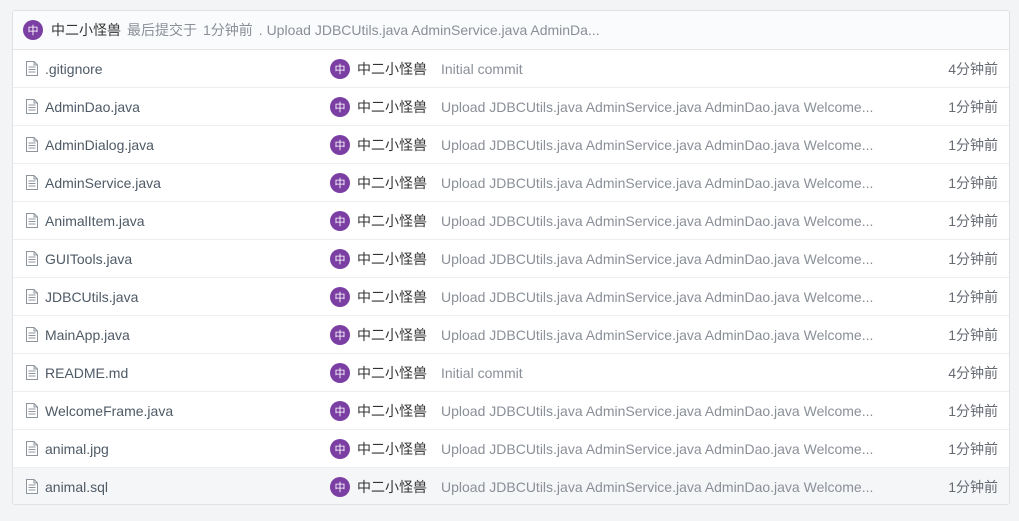 This screenshot has height=521, width=1019. What do you see at coordinates (88, 259) in the screenshot?
I see `file-name-link: GUITools.java` at bounding box center [88, 259].